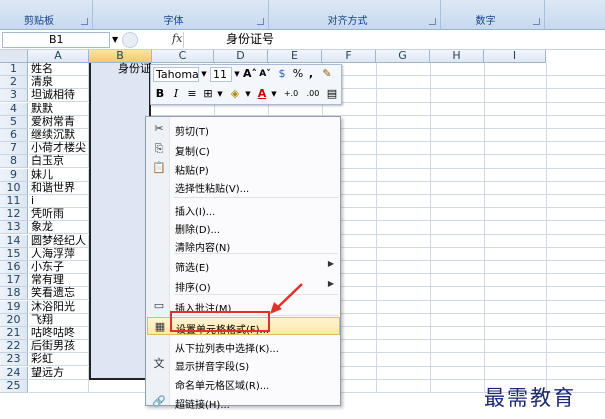 Image resolution: width=605 pixels, height=419 pixels. I want to click on menu-item-icon, so click(159, 245).